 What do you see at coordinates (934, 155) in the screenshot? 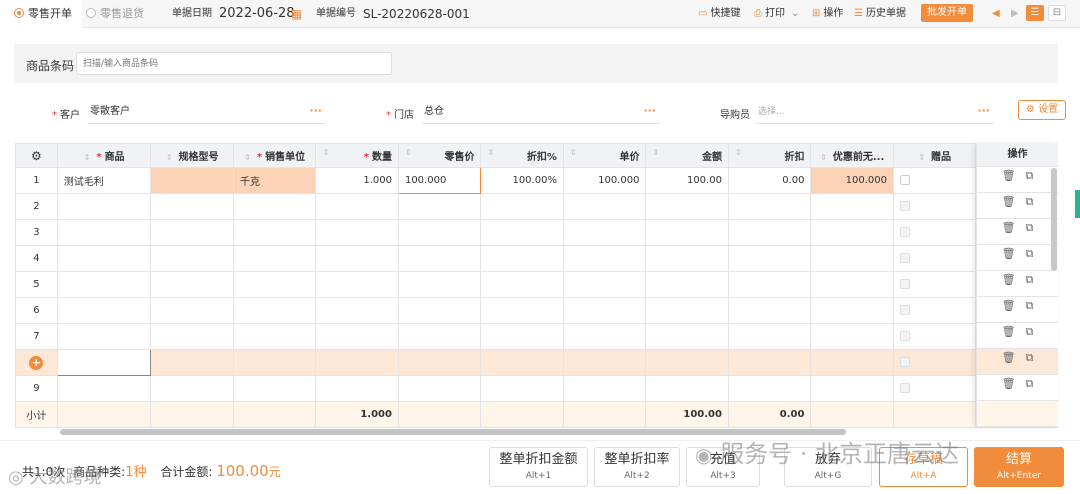
I see `col-gift: ⇕ 赠品` at bounding box center [934, 155].